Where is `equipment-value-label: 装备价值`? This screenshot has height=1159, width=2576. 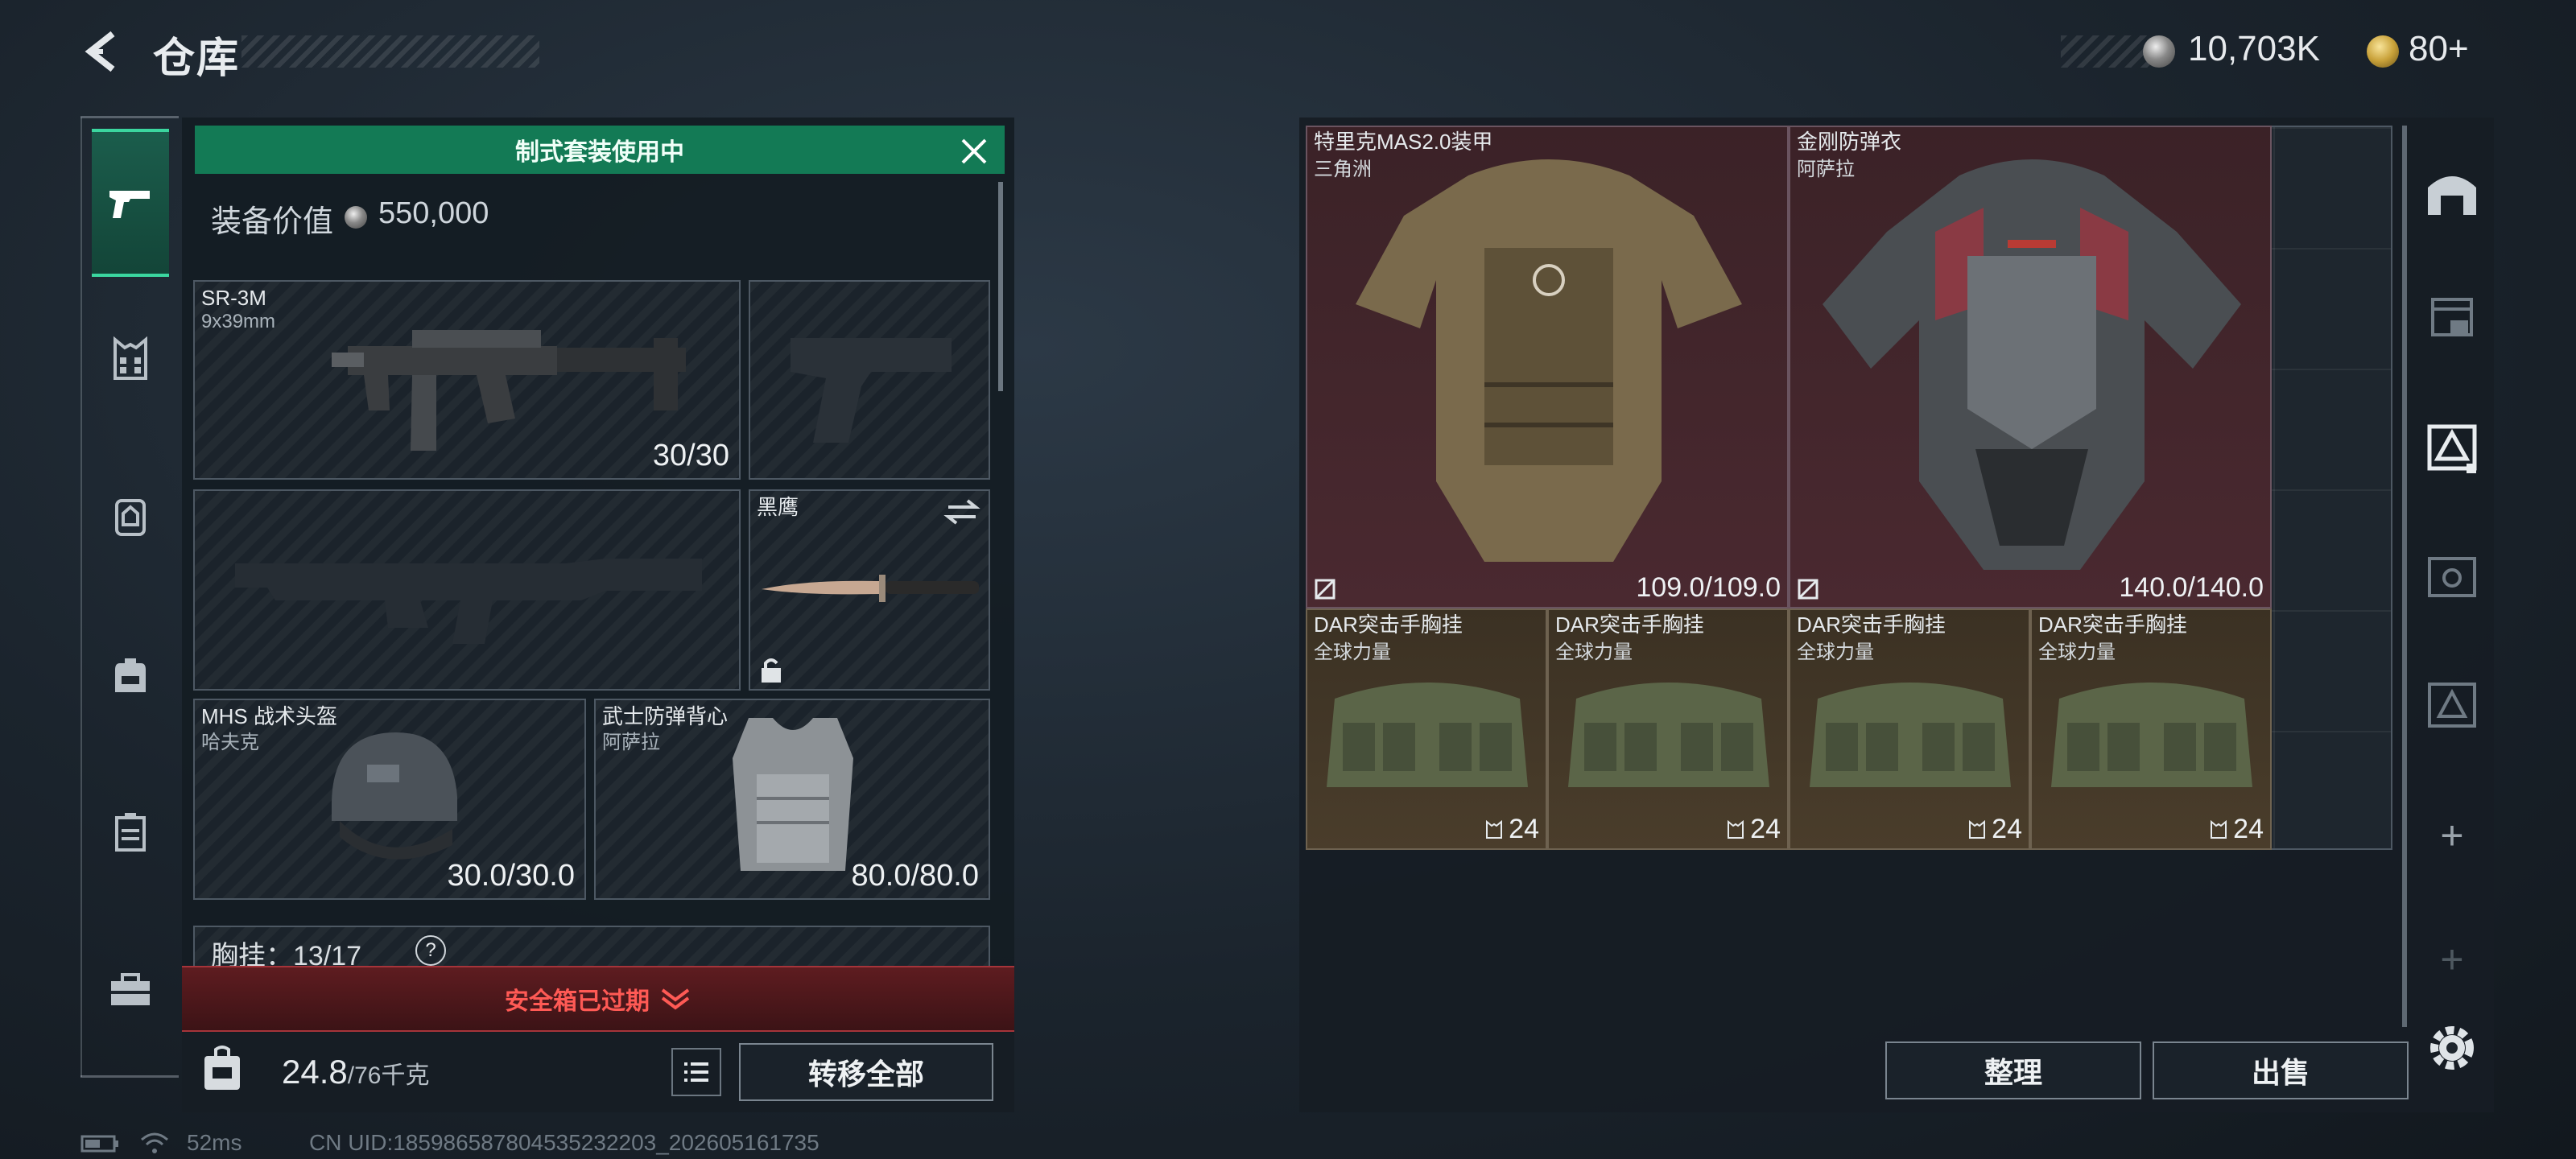 equipment-value-label: 装备价值 is located at coordinates (272, 222).